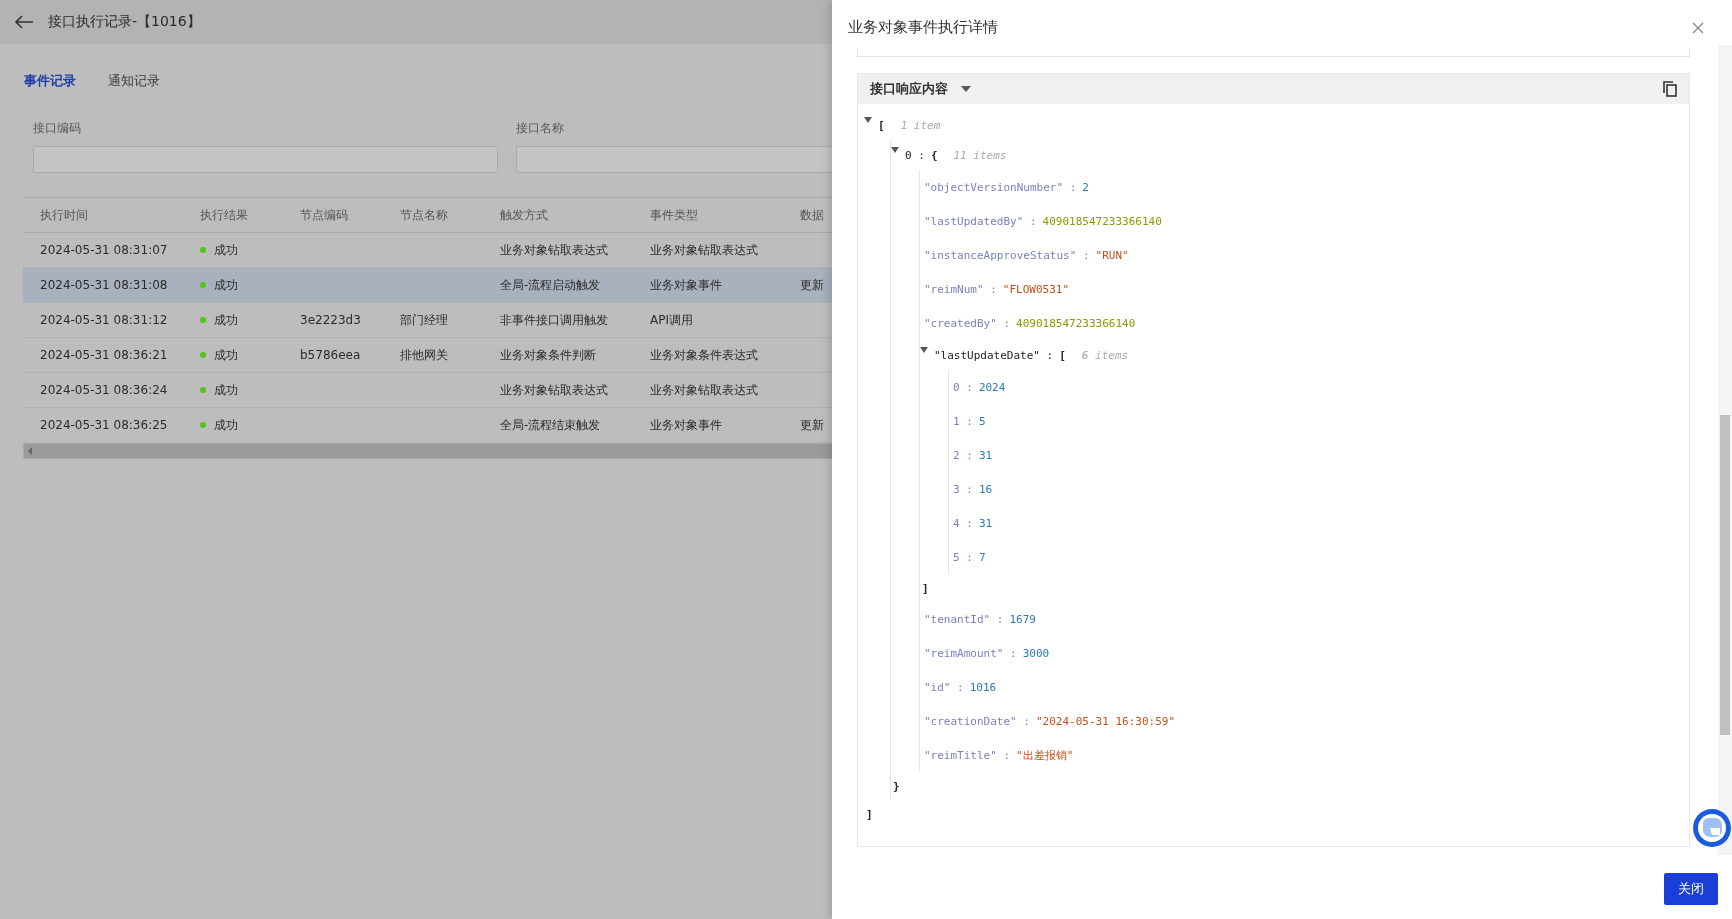  I want to click on json-key: 4 :, so click(963, 523).